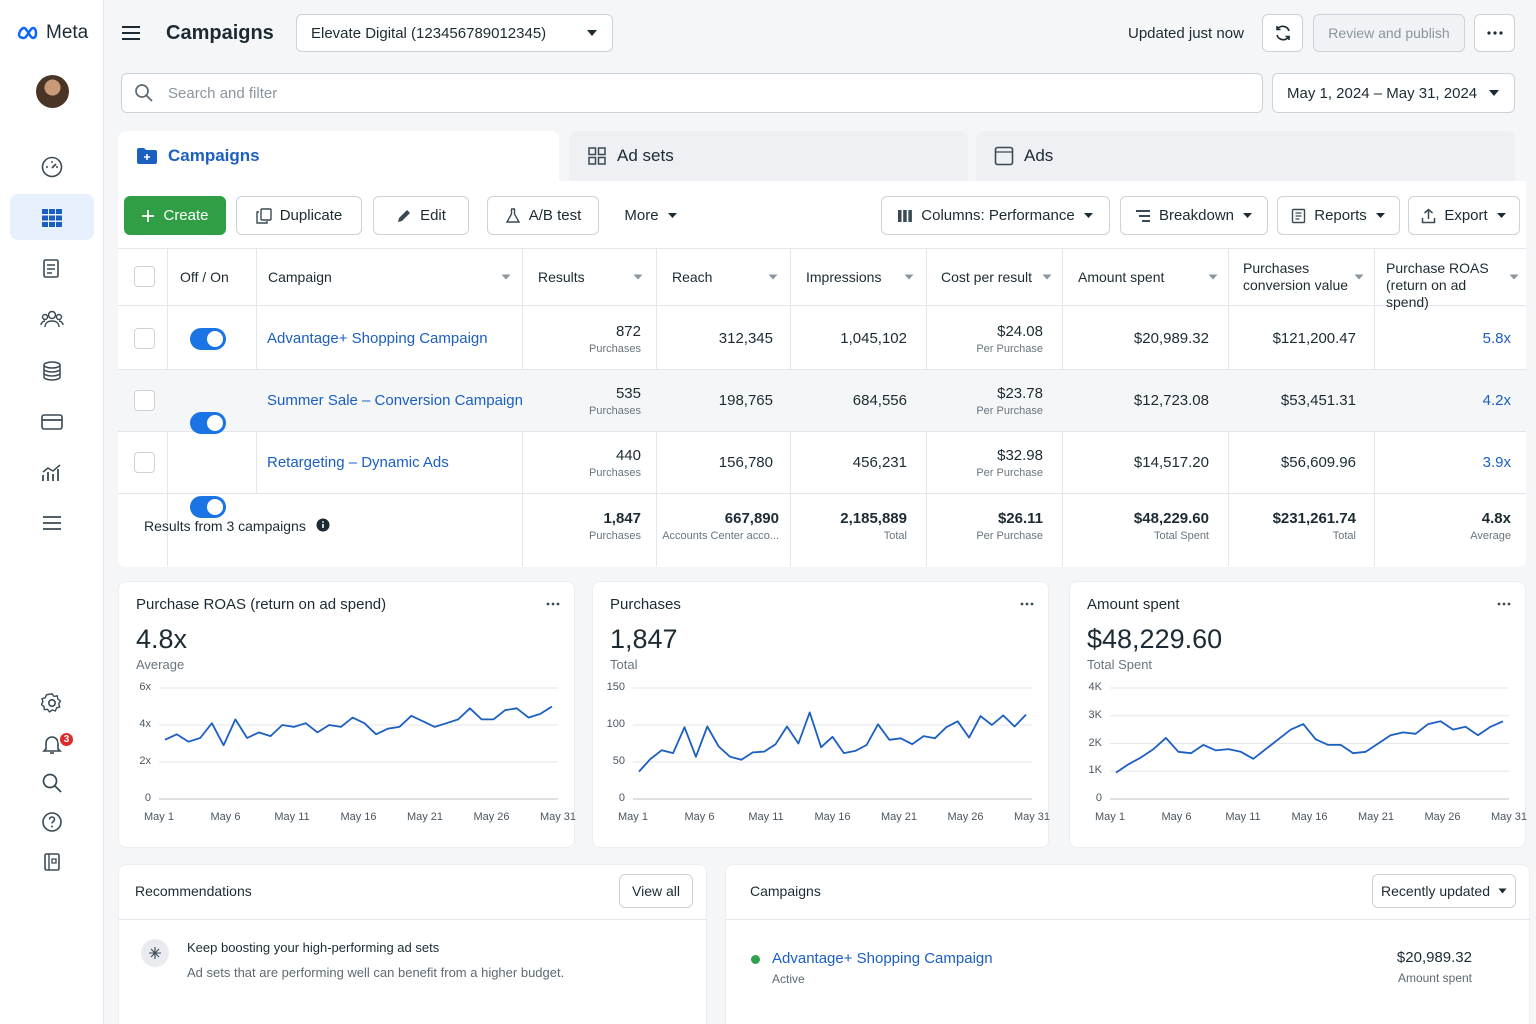  Describe the element at coordinates (1434, 978) in the screenshot. I see `campaign-amount-label: Amount spent` at that location.